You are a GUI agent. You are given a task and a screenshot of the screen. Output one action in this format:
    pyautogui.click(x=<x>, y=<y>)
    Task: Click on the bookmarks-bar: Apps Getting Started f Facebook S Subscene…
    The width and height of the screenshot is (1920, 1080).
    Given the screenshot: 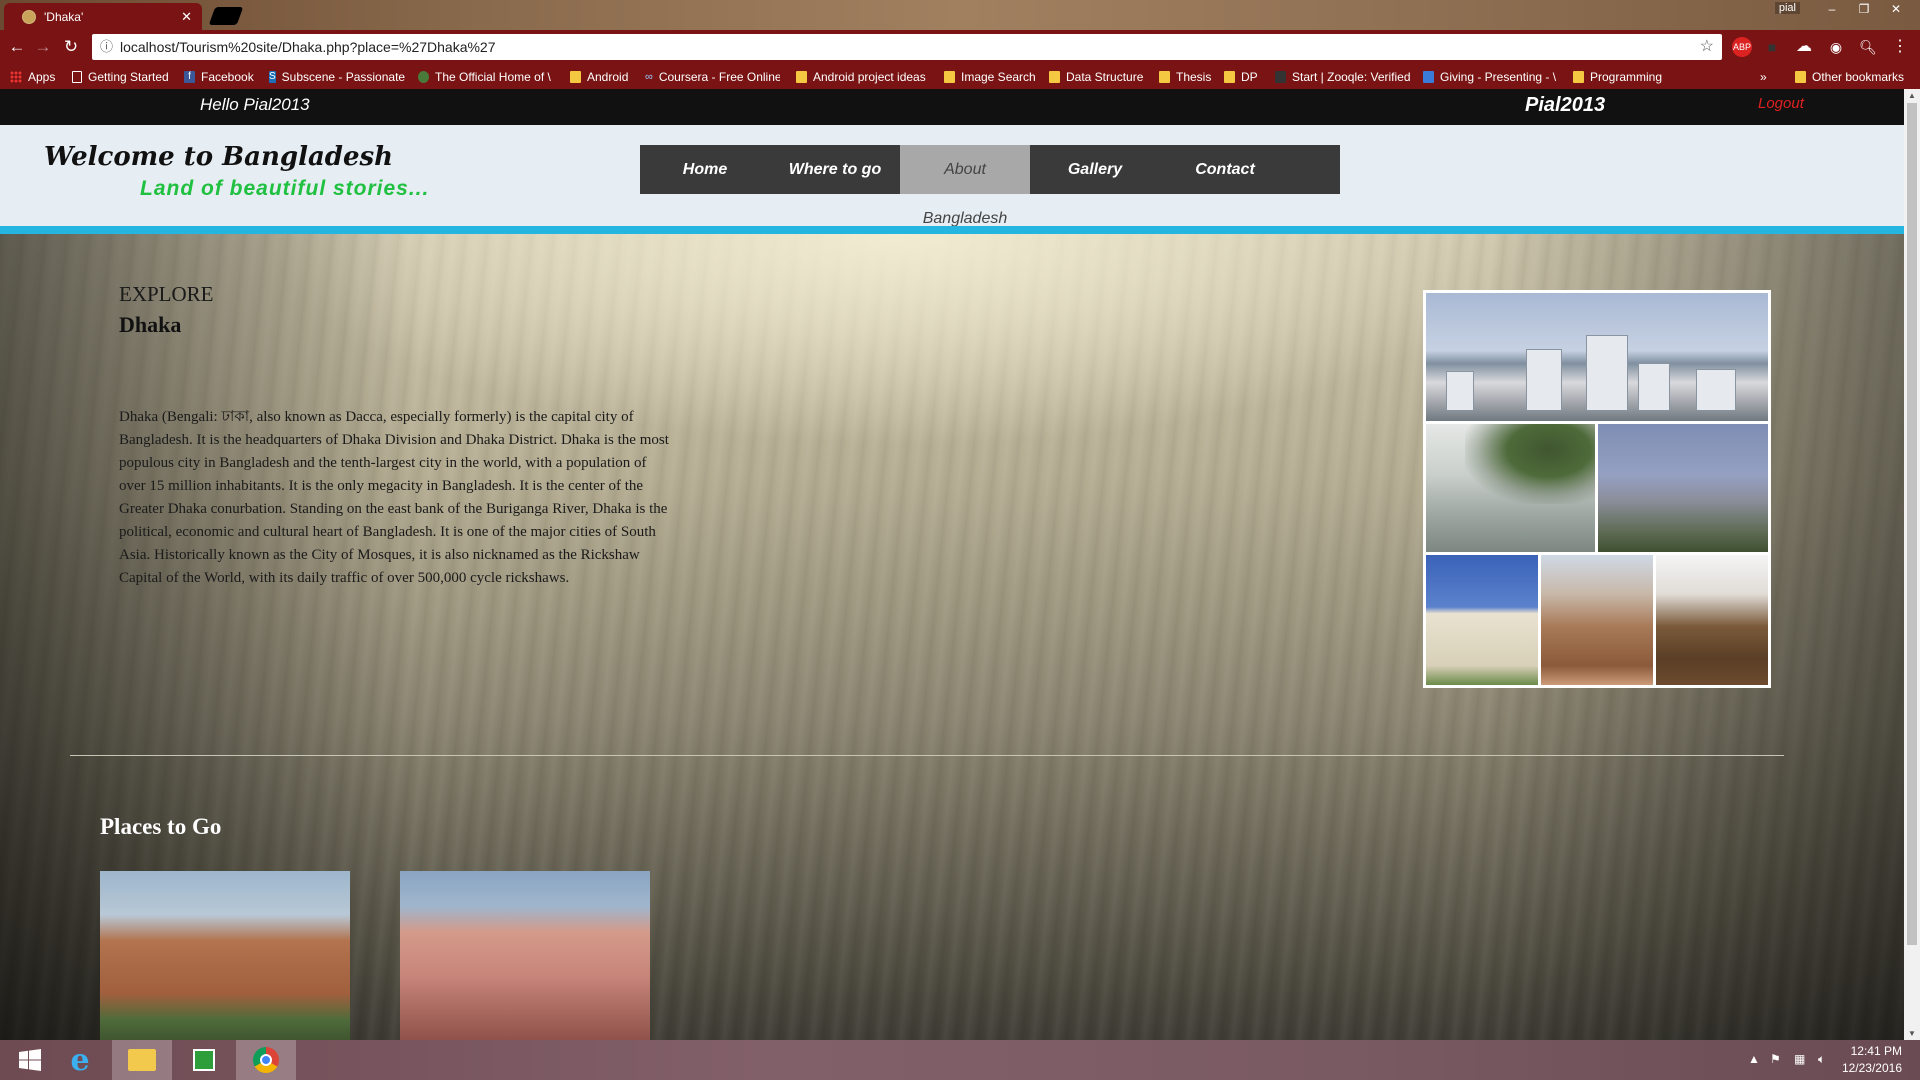 What is the action you would take?
    pyautogui.click(x=960, y=76)
    